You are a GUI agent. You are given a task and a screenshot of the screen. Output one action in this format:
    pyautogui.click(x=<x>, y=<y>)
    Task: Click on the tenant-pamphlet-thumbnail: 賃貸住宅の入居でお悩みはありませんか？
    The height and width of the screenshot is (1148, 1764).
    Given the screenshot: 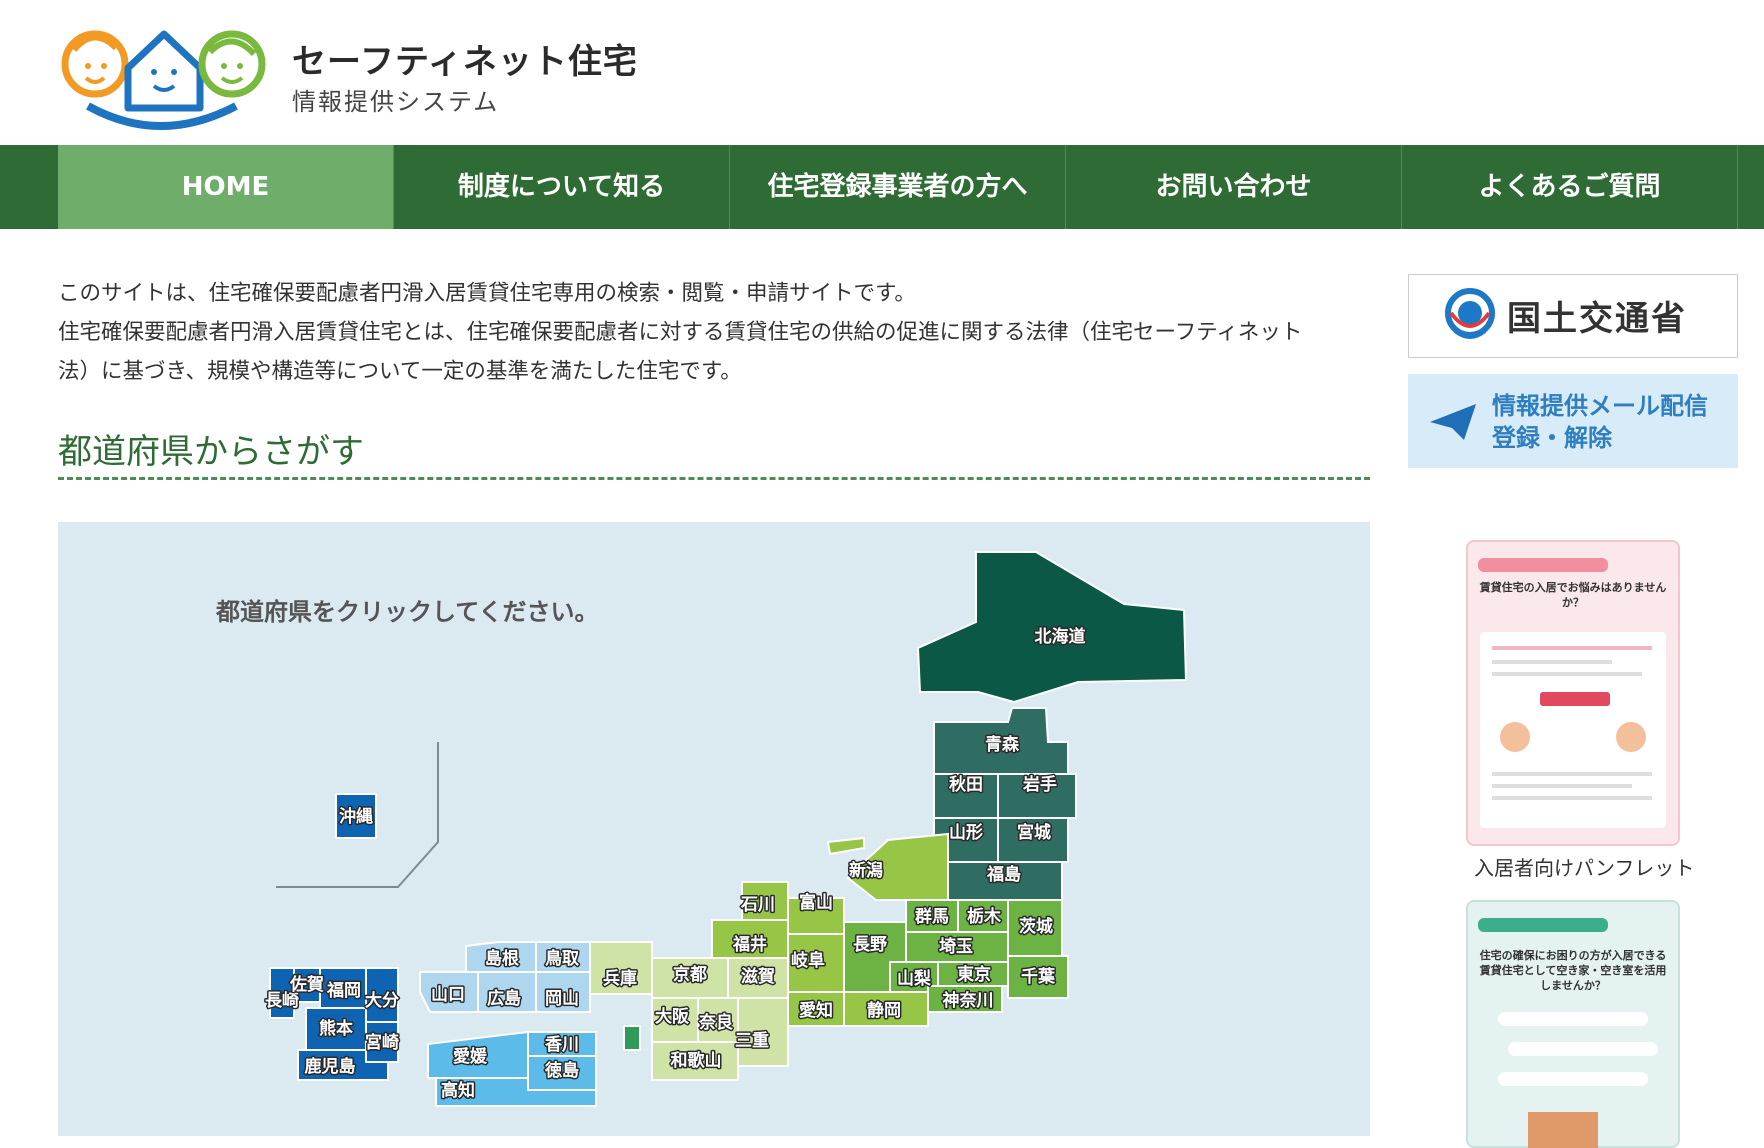 What is the action you would take?
    pyautogui.click(x=1573, y=693)
    